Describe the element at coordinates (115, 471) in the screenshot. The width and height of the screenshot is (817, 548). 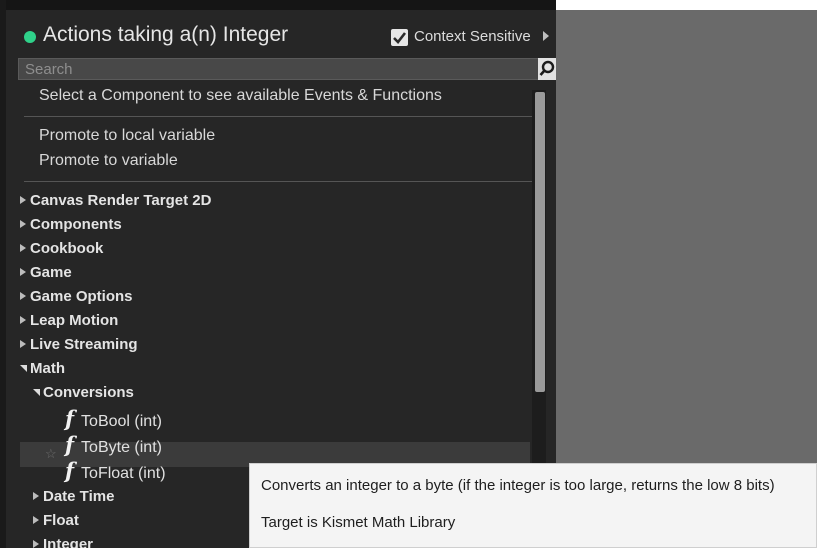
I see `function-item-tofloat: f ToFloat (int)` at that location.